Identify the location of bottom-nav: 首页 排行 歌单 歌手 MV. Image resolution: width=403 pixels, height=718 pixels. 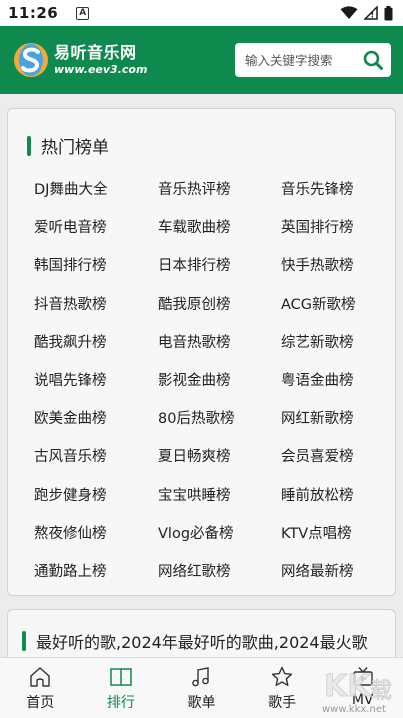
(201, 687).